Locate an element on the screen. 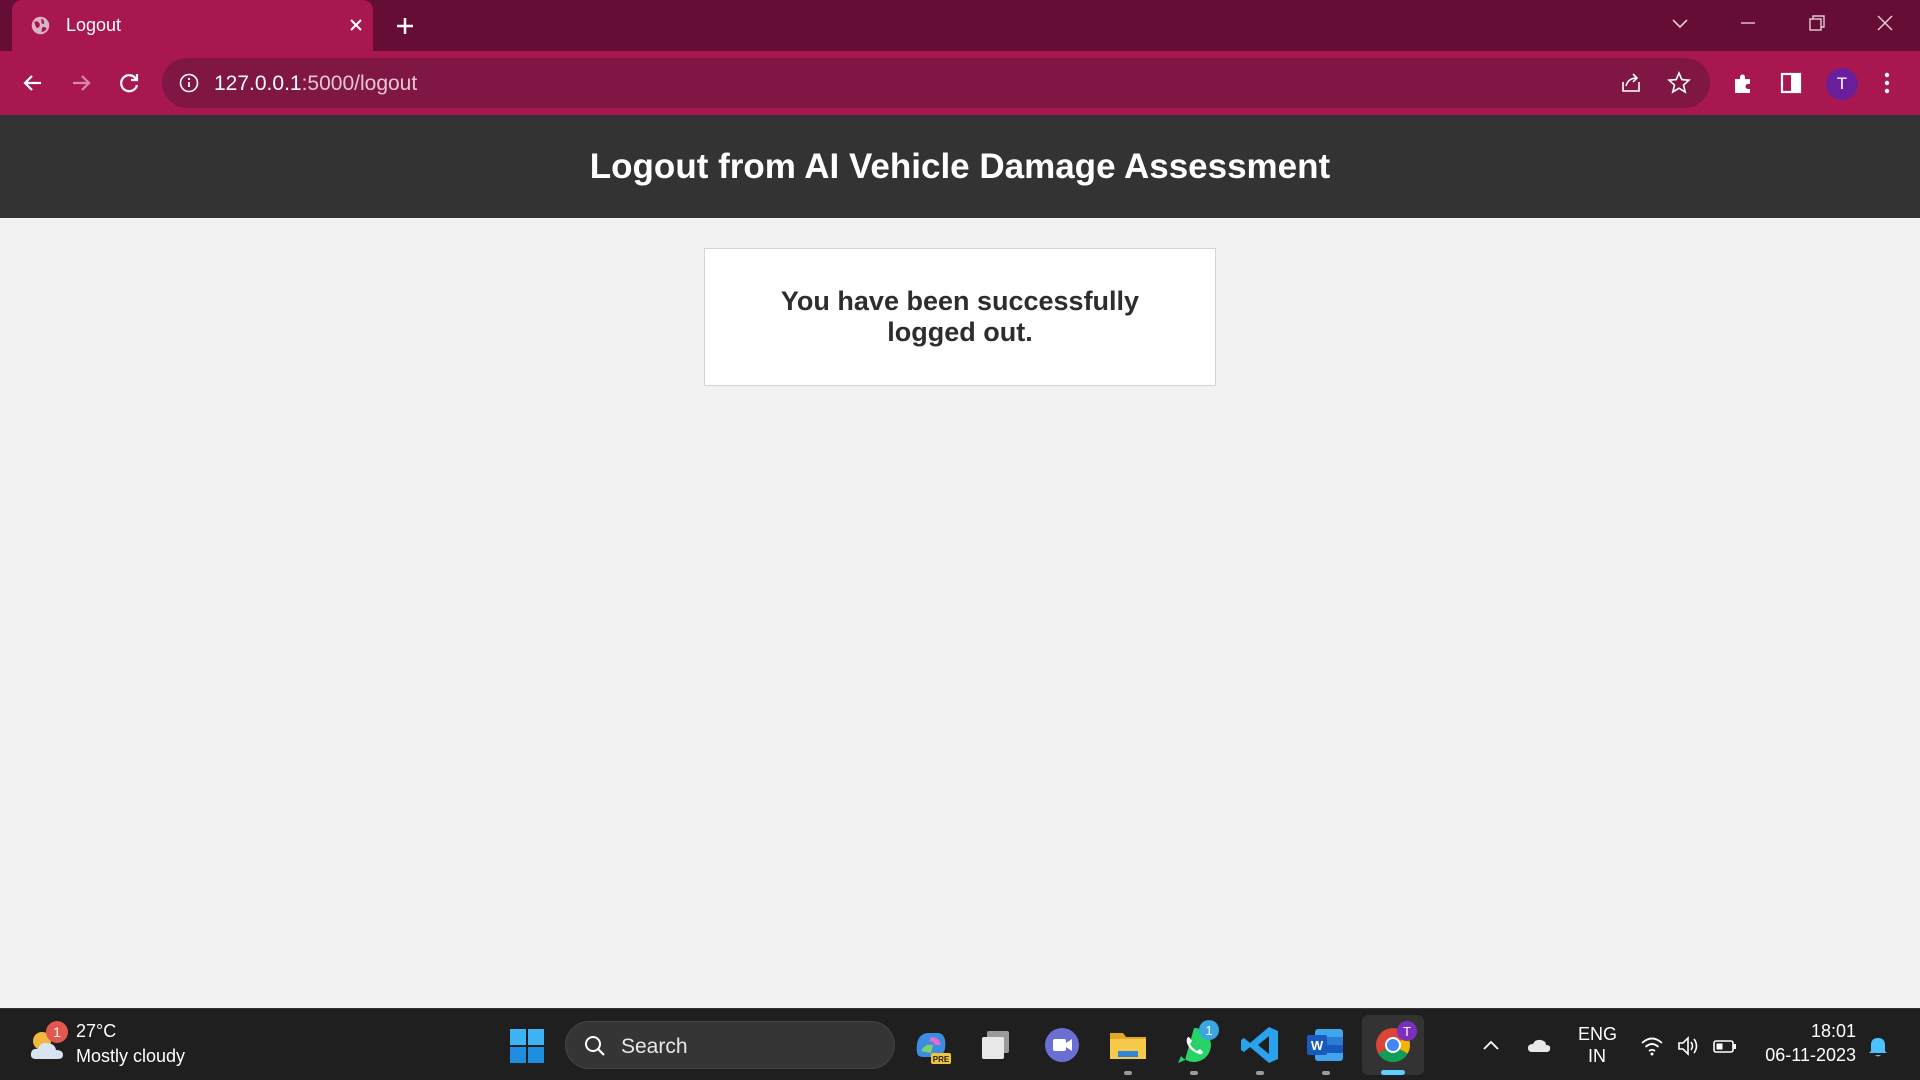  logout-message: You have been successfully logged out. is located at coordinates (960, 316).